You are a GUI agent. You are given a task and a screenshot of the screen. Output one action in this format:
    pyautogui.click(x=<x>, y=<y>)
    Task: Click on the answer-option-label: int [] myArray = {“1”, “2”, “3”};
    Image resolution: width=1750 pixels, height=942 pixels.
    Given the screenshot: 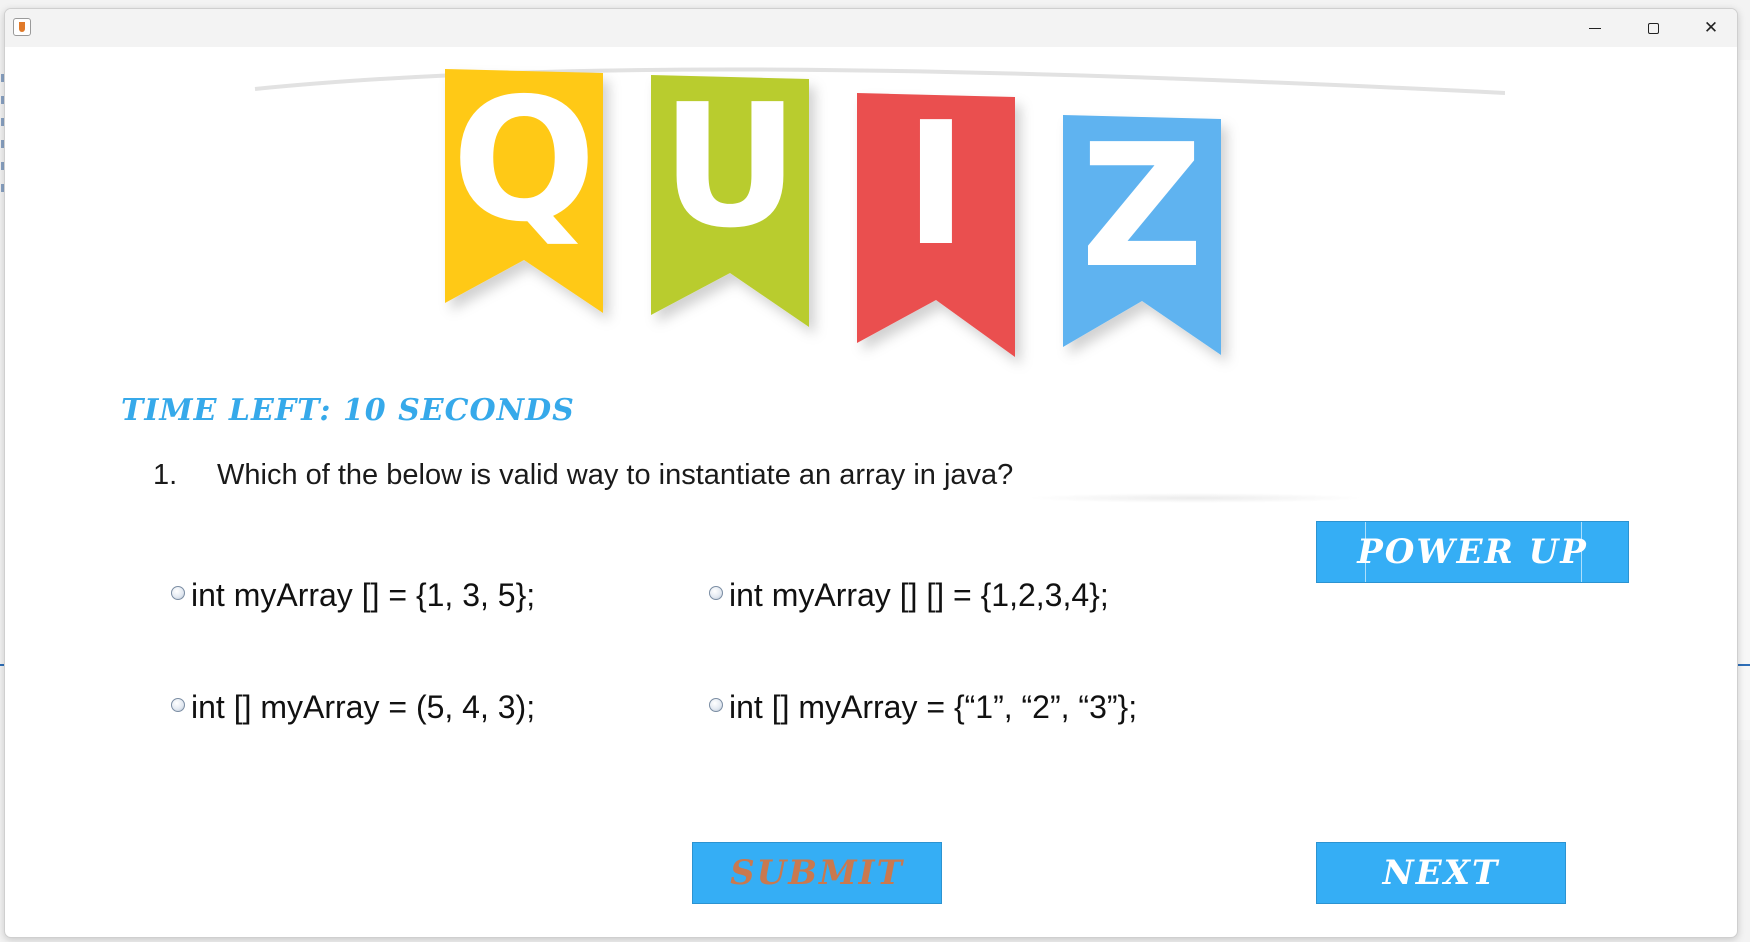 What is the action you would take?
    pyautogui.click(x=933, y=707)
    